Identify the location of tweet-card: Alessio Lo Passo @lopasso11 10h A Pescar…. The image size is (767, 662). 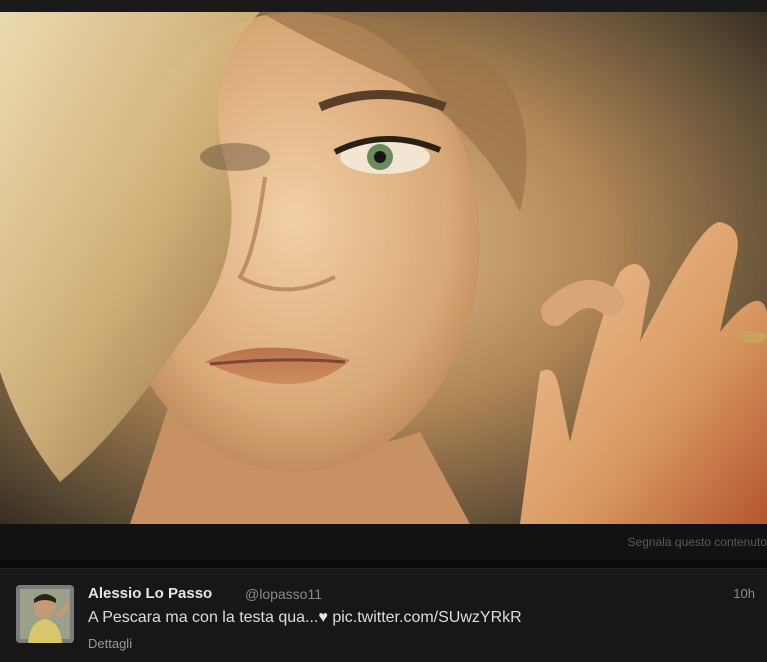
(383, 615).